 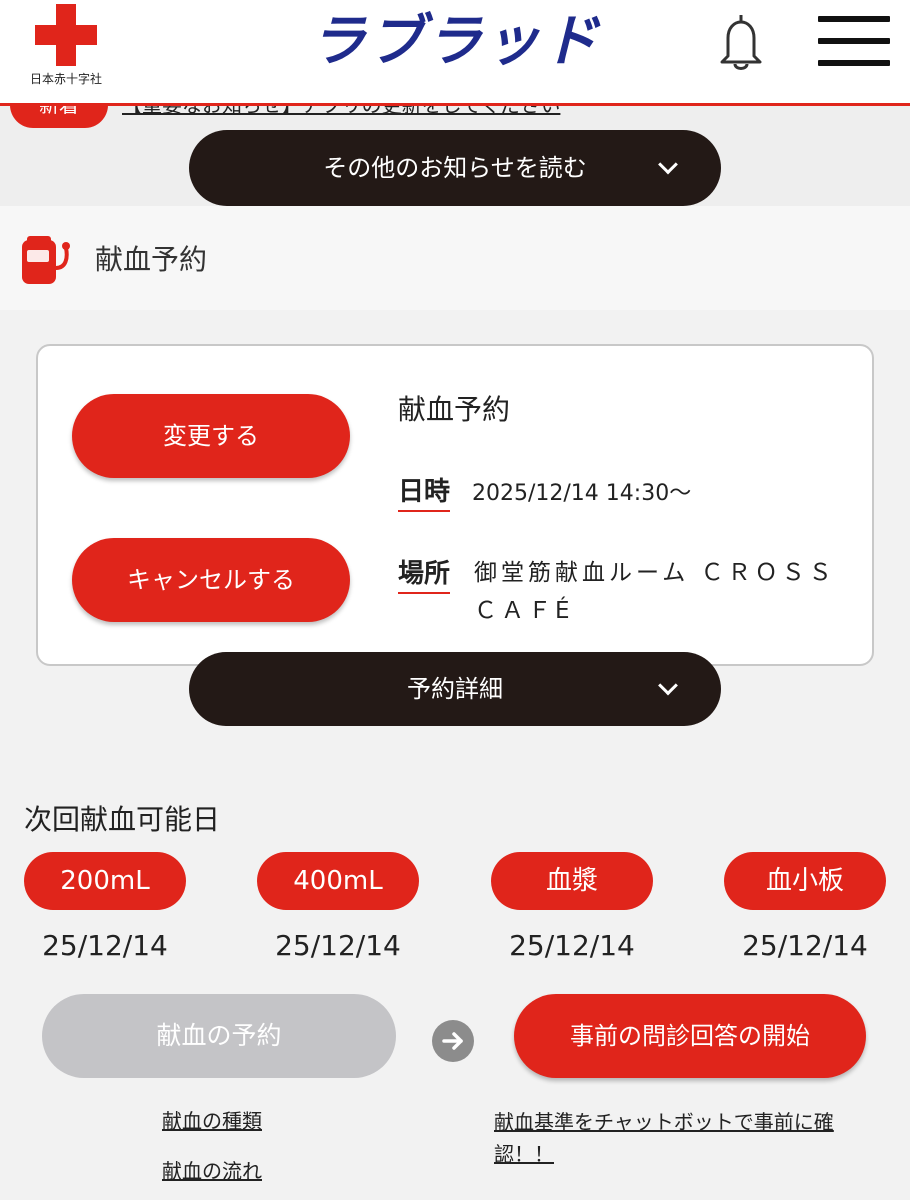 What do you see at coordinates (66, 35) in the screenshot?
I see `red-cross-icon` at bounding box center [66, 35].